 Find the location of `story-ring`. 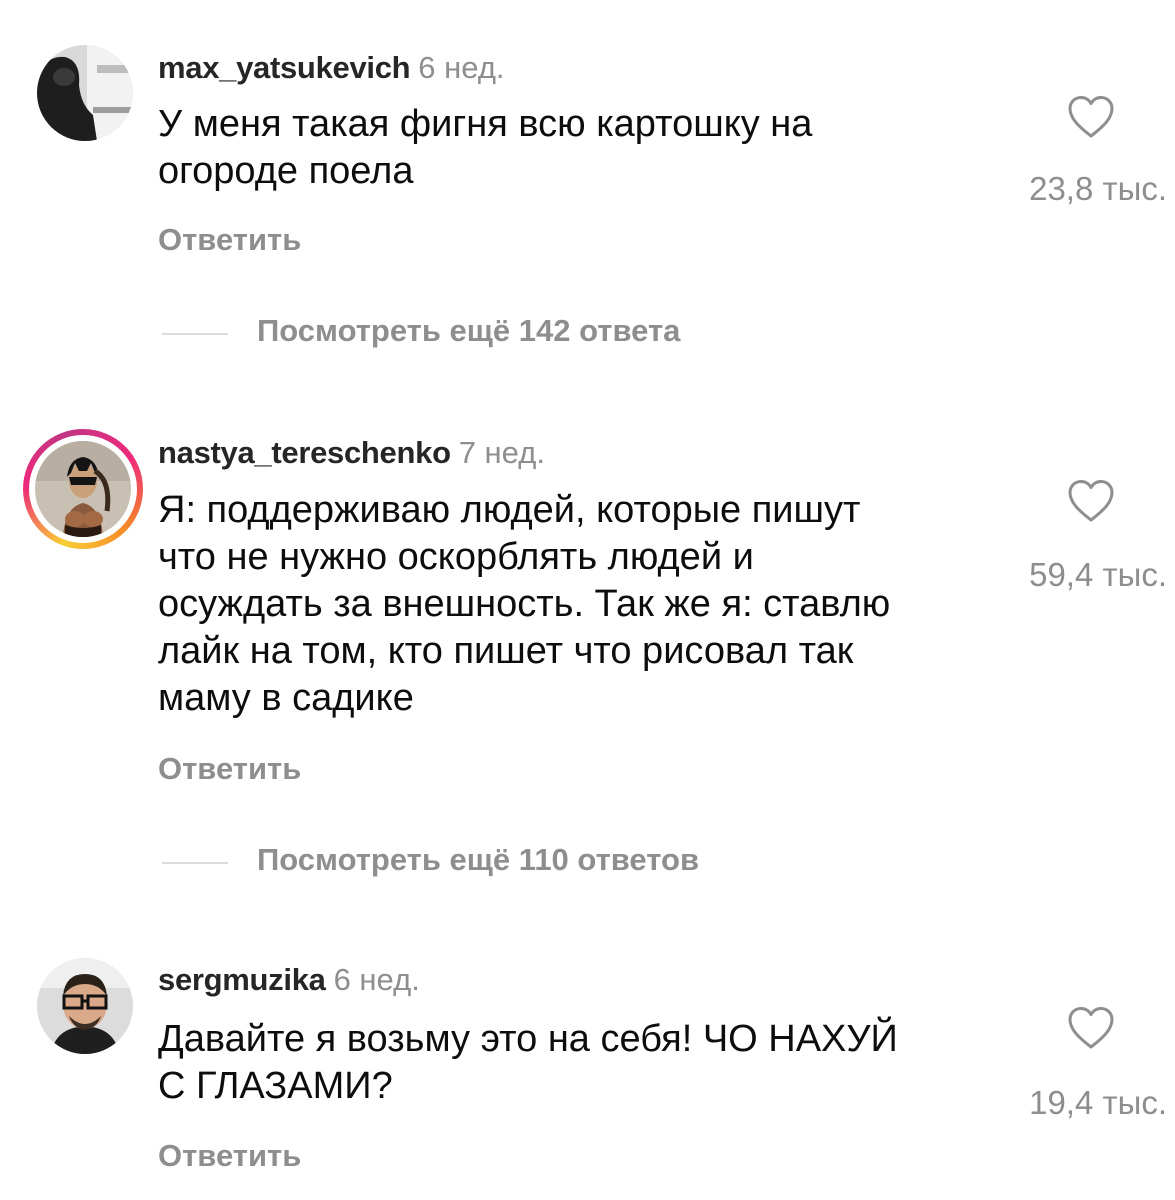

story-ring is located at coordinates (83, 489).